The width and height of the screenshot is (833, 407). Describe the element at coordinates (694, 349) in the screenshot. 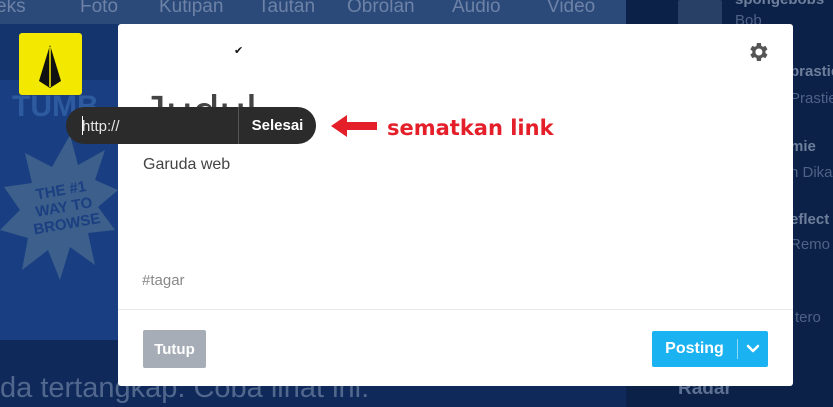

I see `post-button: Posting` at that location.